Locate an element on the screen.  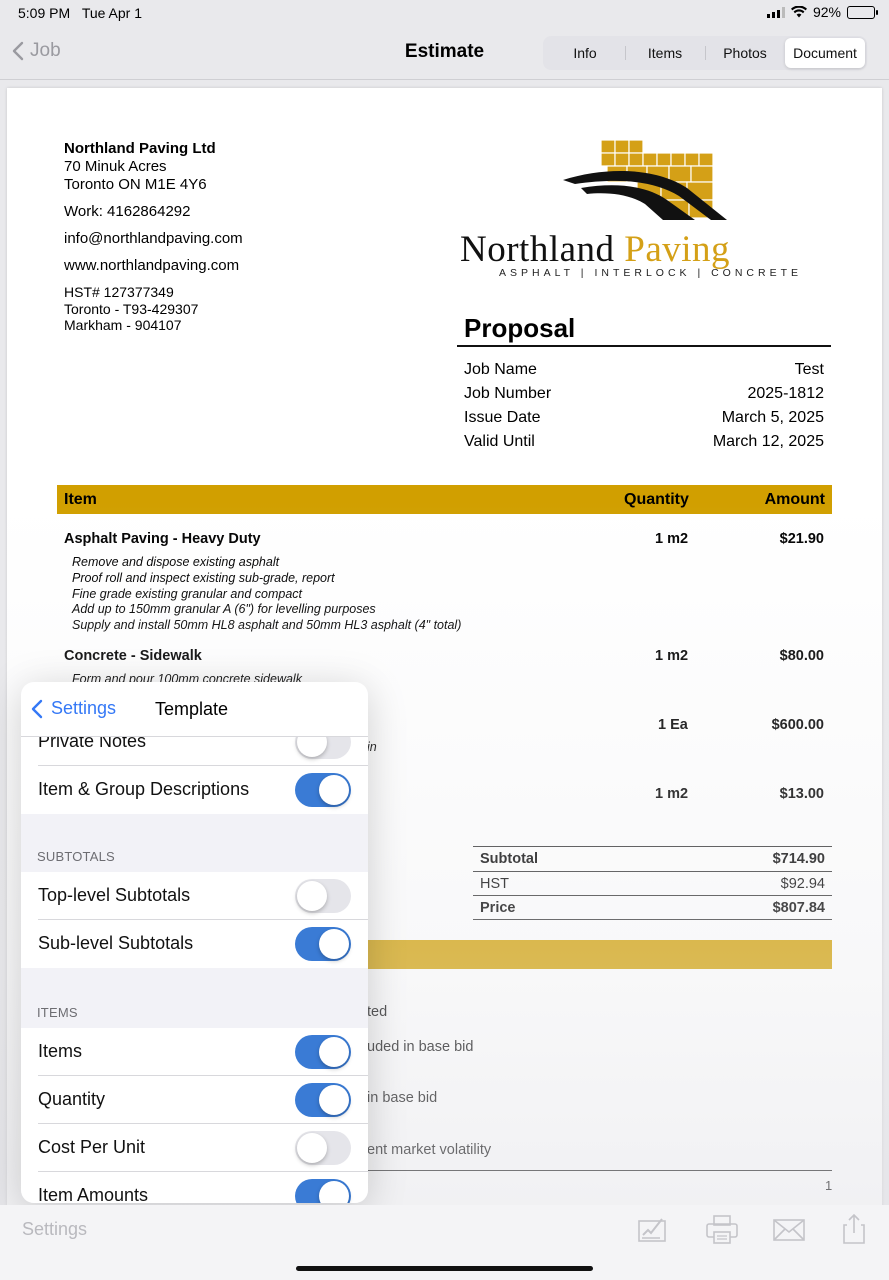
settings-back-label: Settings is located at coordinates (84, 708).